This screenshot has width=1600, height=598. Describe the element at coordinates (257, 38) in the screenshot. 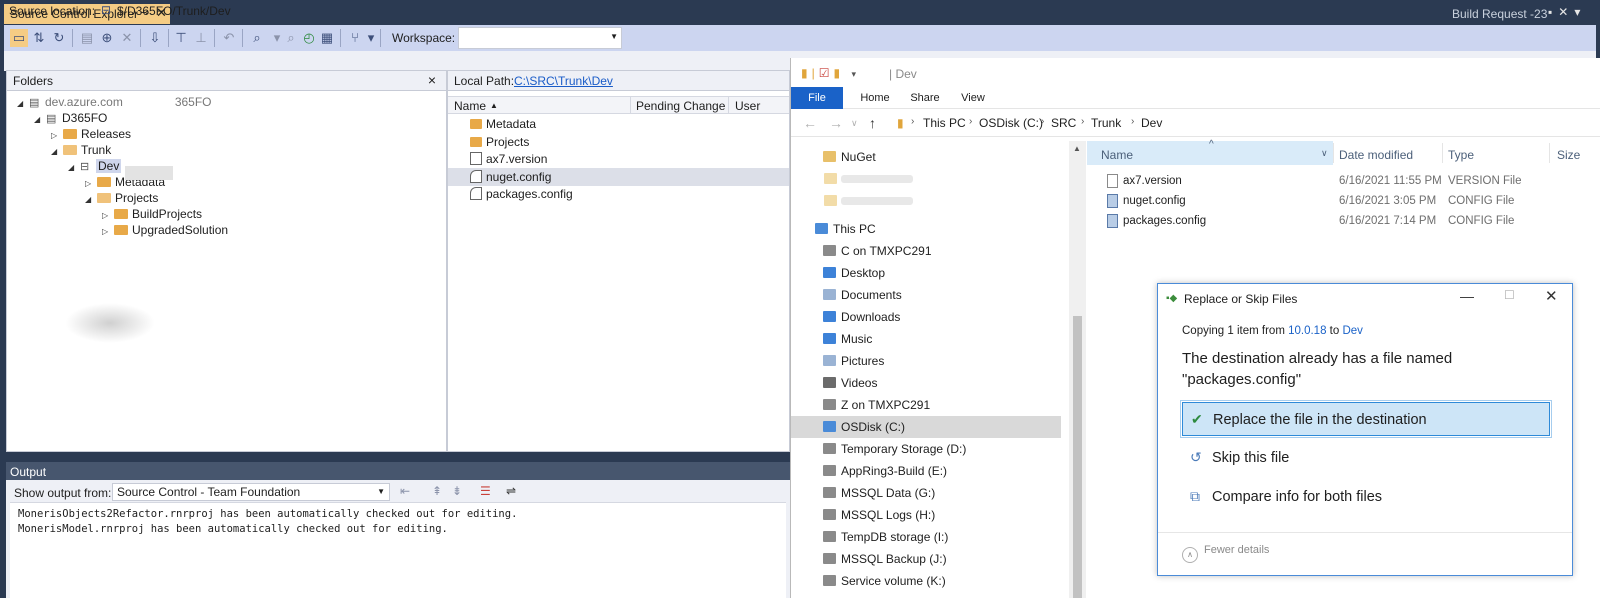

I see `find-icon: ⌕` at that location.